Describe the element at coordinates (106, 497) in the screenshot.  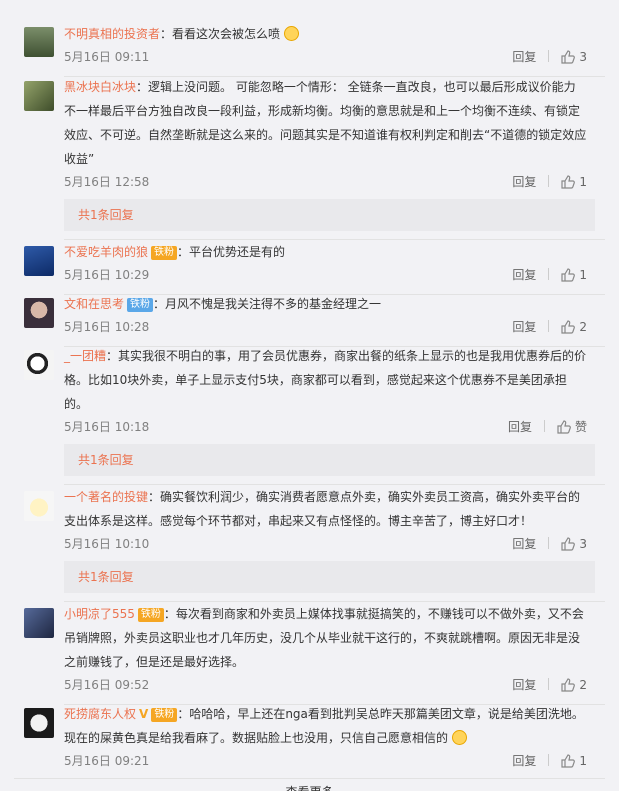
I see `username: 一个著名的投键` at that location.